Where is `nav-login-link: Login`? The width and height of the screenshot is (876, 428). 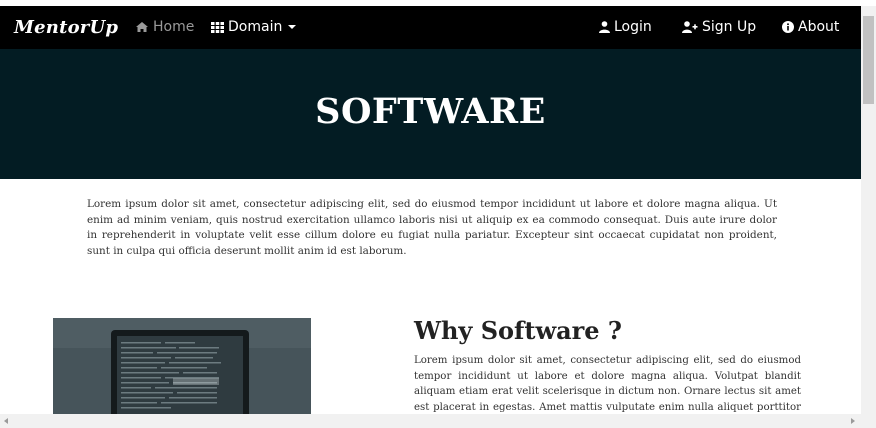 nav-login-link: Login is located at coordinates (625, 27).